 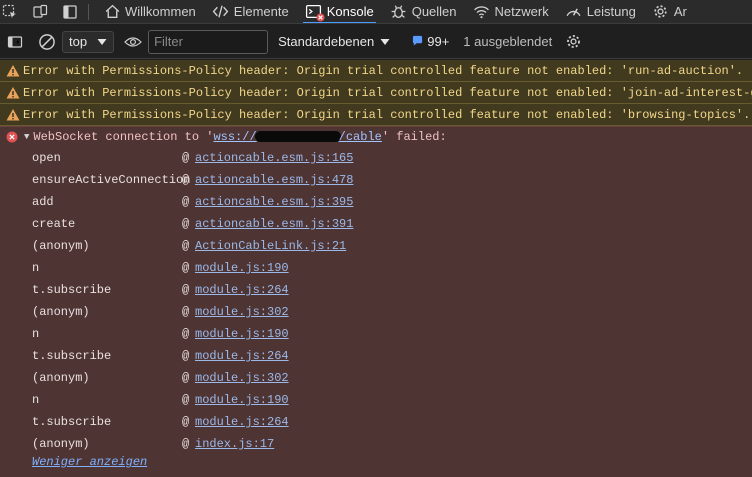 I want to click on frame-function: add, so click(x=43, y=202).